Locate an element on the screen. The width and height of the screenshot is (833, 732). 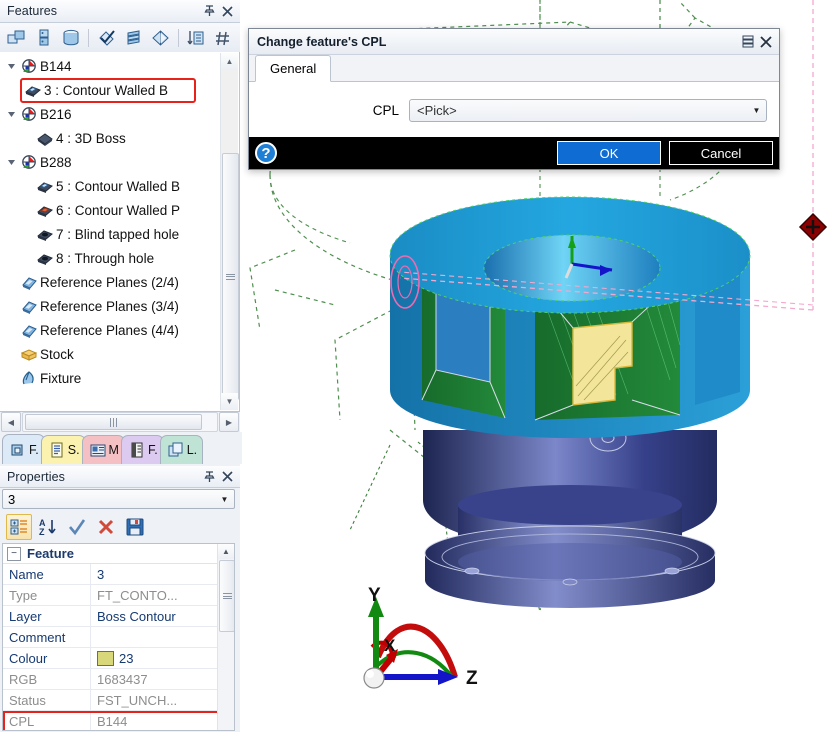
mirror-feature-icon is located at coordinates (160, 38).